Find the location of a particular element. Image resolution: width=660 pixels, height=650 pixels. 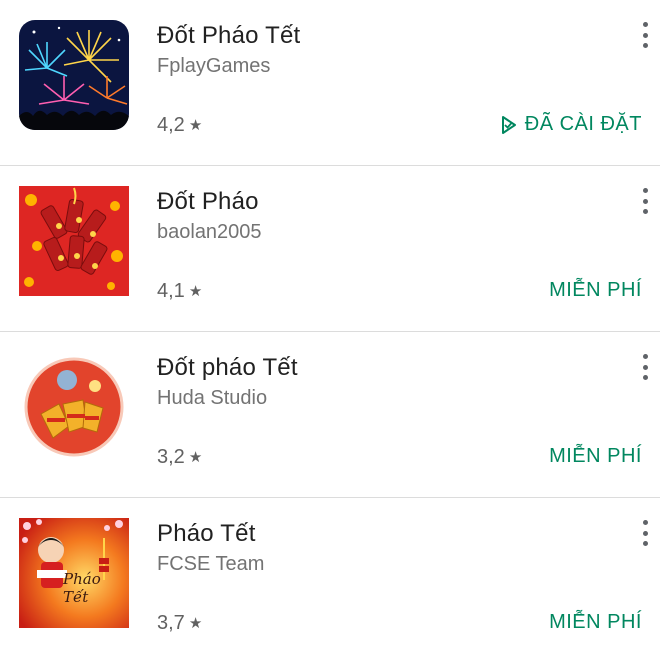

app-rating: 4,2 ★ is located at coordinates (179, 125).